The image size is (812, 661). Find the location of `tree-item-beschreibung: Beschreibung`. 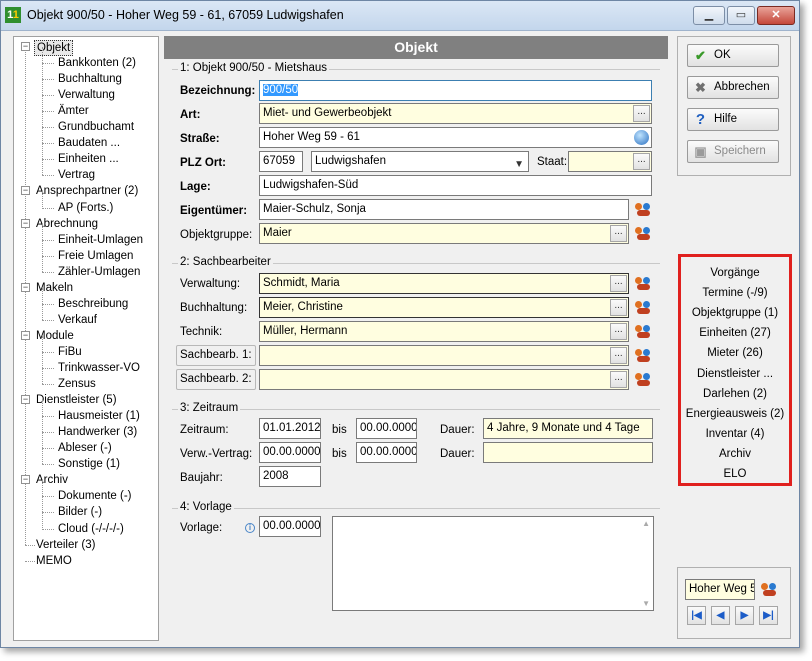

tree-item-beschreibung: Beschreibung is located at coordinates (93, 304).